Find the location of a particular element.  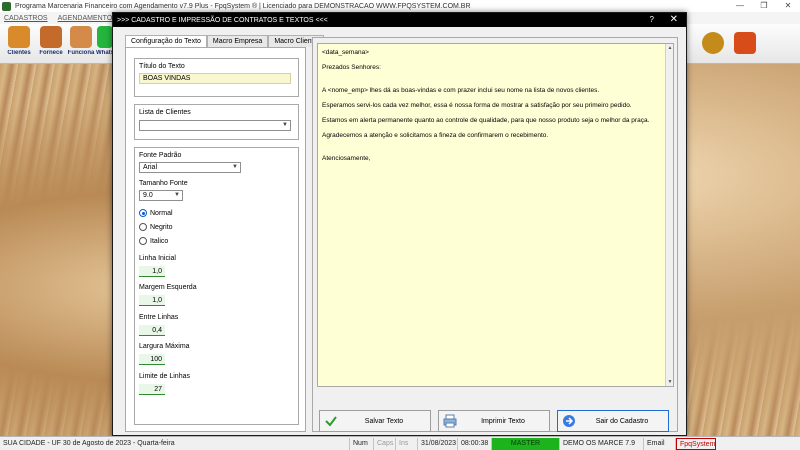

toolbar-exit-button is located at coordinates (745, 44).